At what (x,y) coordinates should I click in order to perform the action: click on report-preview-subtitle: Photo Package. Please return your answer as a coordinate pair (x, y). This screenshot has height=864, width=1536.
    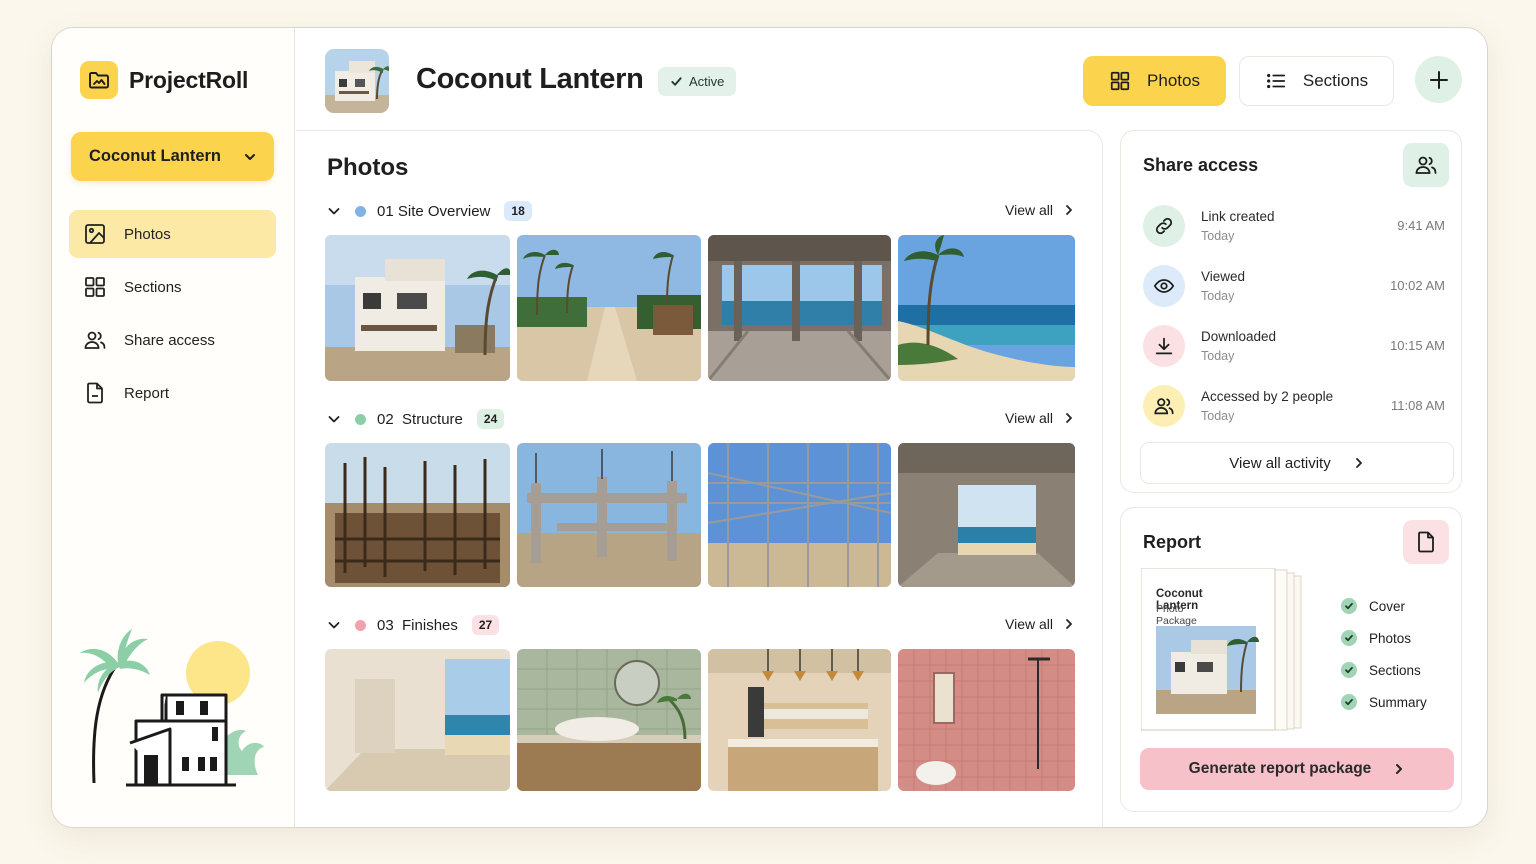
    Looking at the image, I should click on (1176, 615).